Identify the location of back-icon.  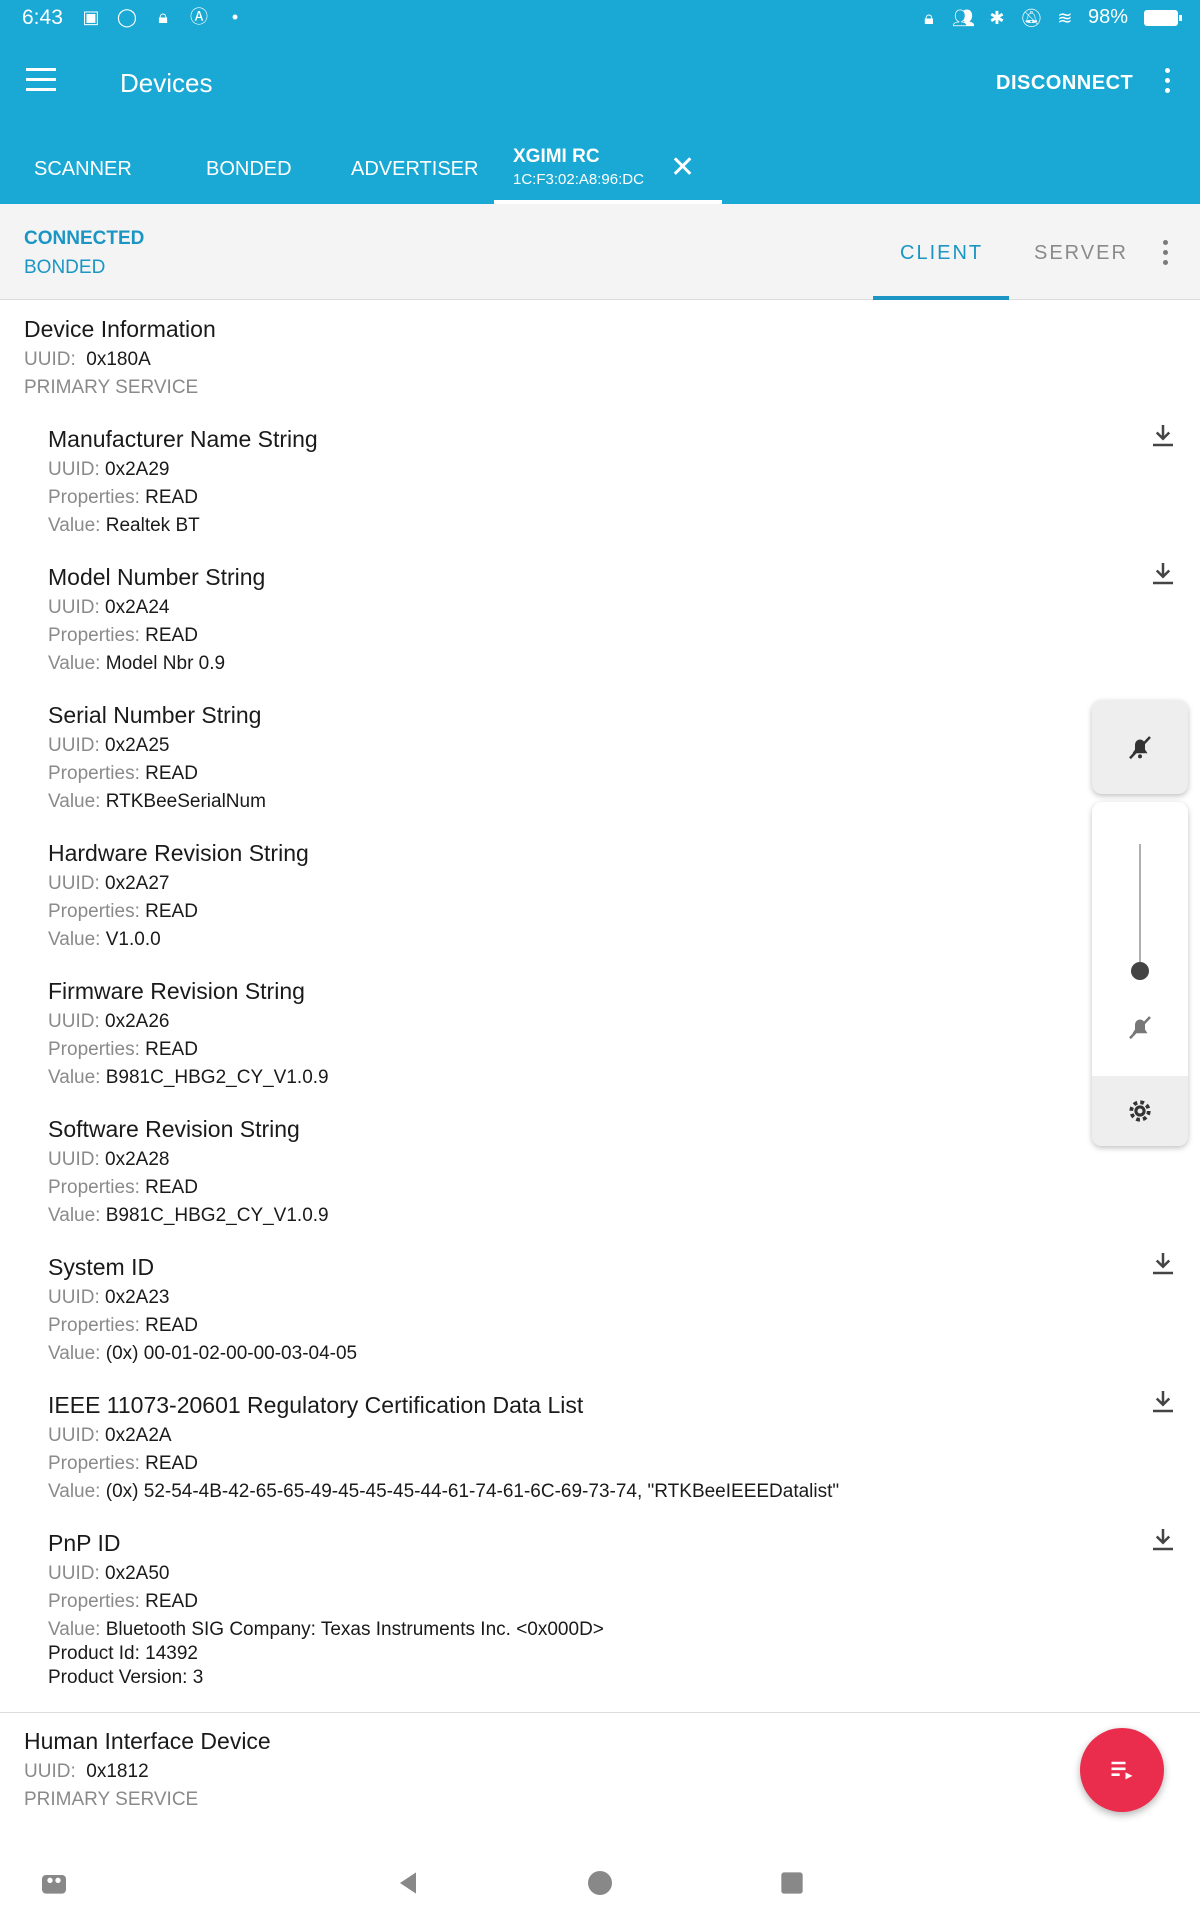
(408, 1883).